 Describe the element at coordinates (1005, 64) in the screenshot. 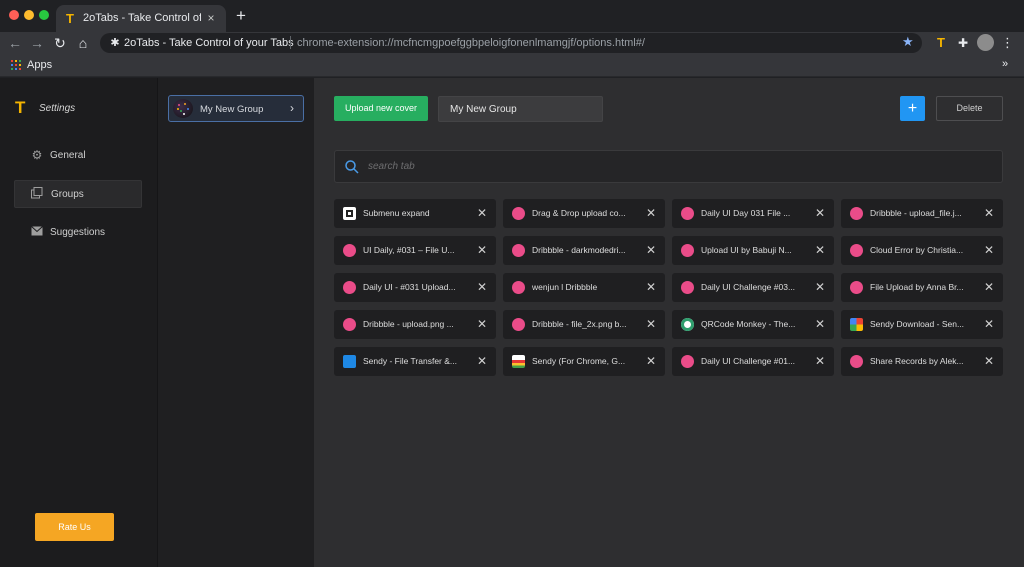

I see `bookmarks-overflow-icon: »` at that location.